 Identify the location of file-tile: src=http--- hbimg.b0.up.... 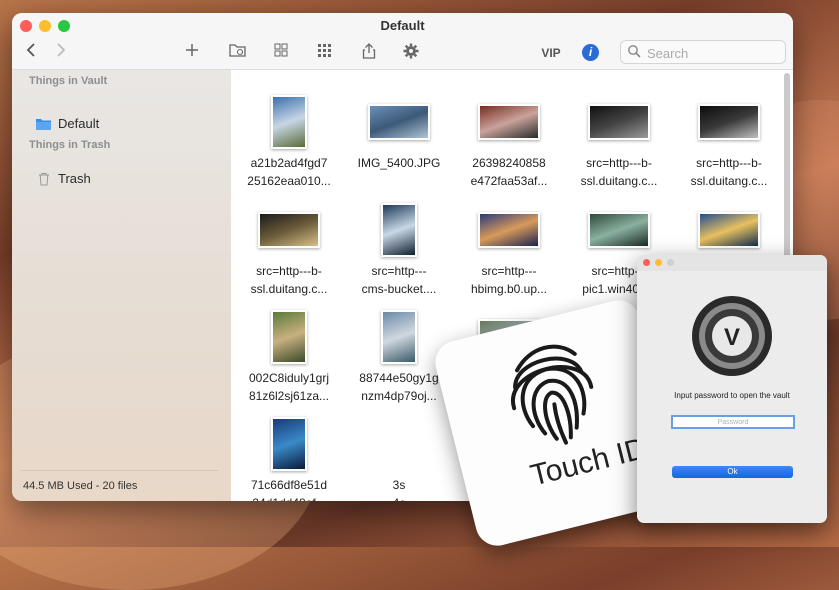
(509, 252).